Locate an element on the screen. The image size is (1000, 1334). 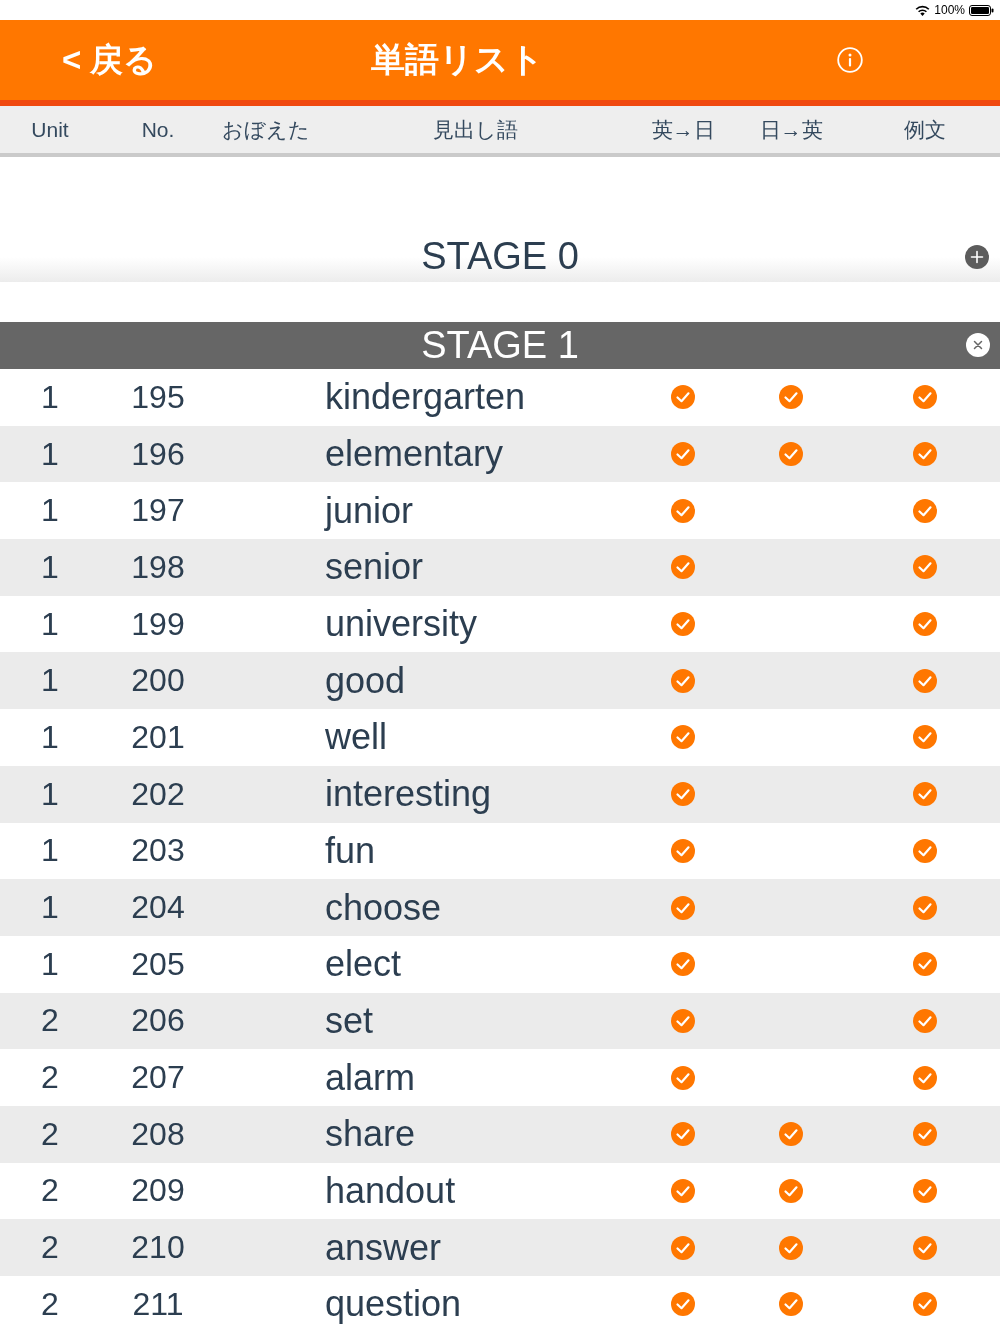
number-cell: 199 is located at coordinates (158, 624).